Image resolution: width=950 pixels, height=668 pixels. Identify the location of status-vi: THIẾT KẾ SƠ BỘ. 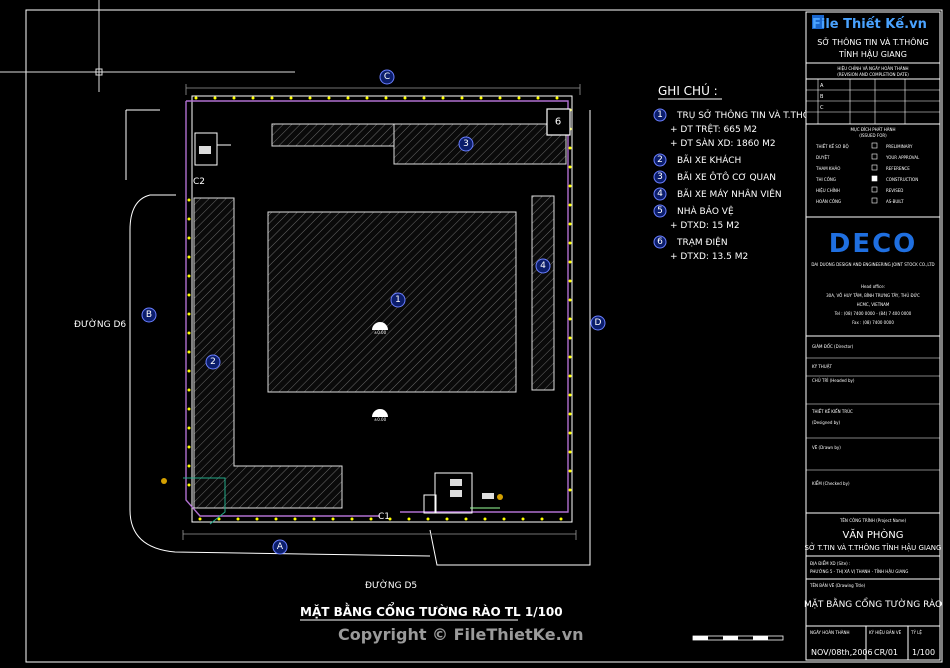
(832, 146).